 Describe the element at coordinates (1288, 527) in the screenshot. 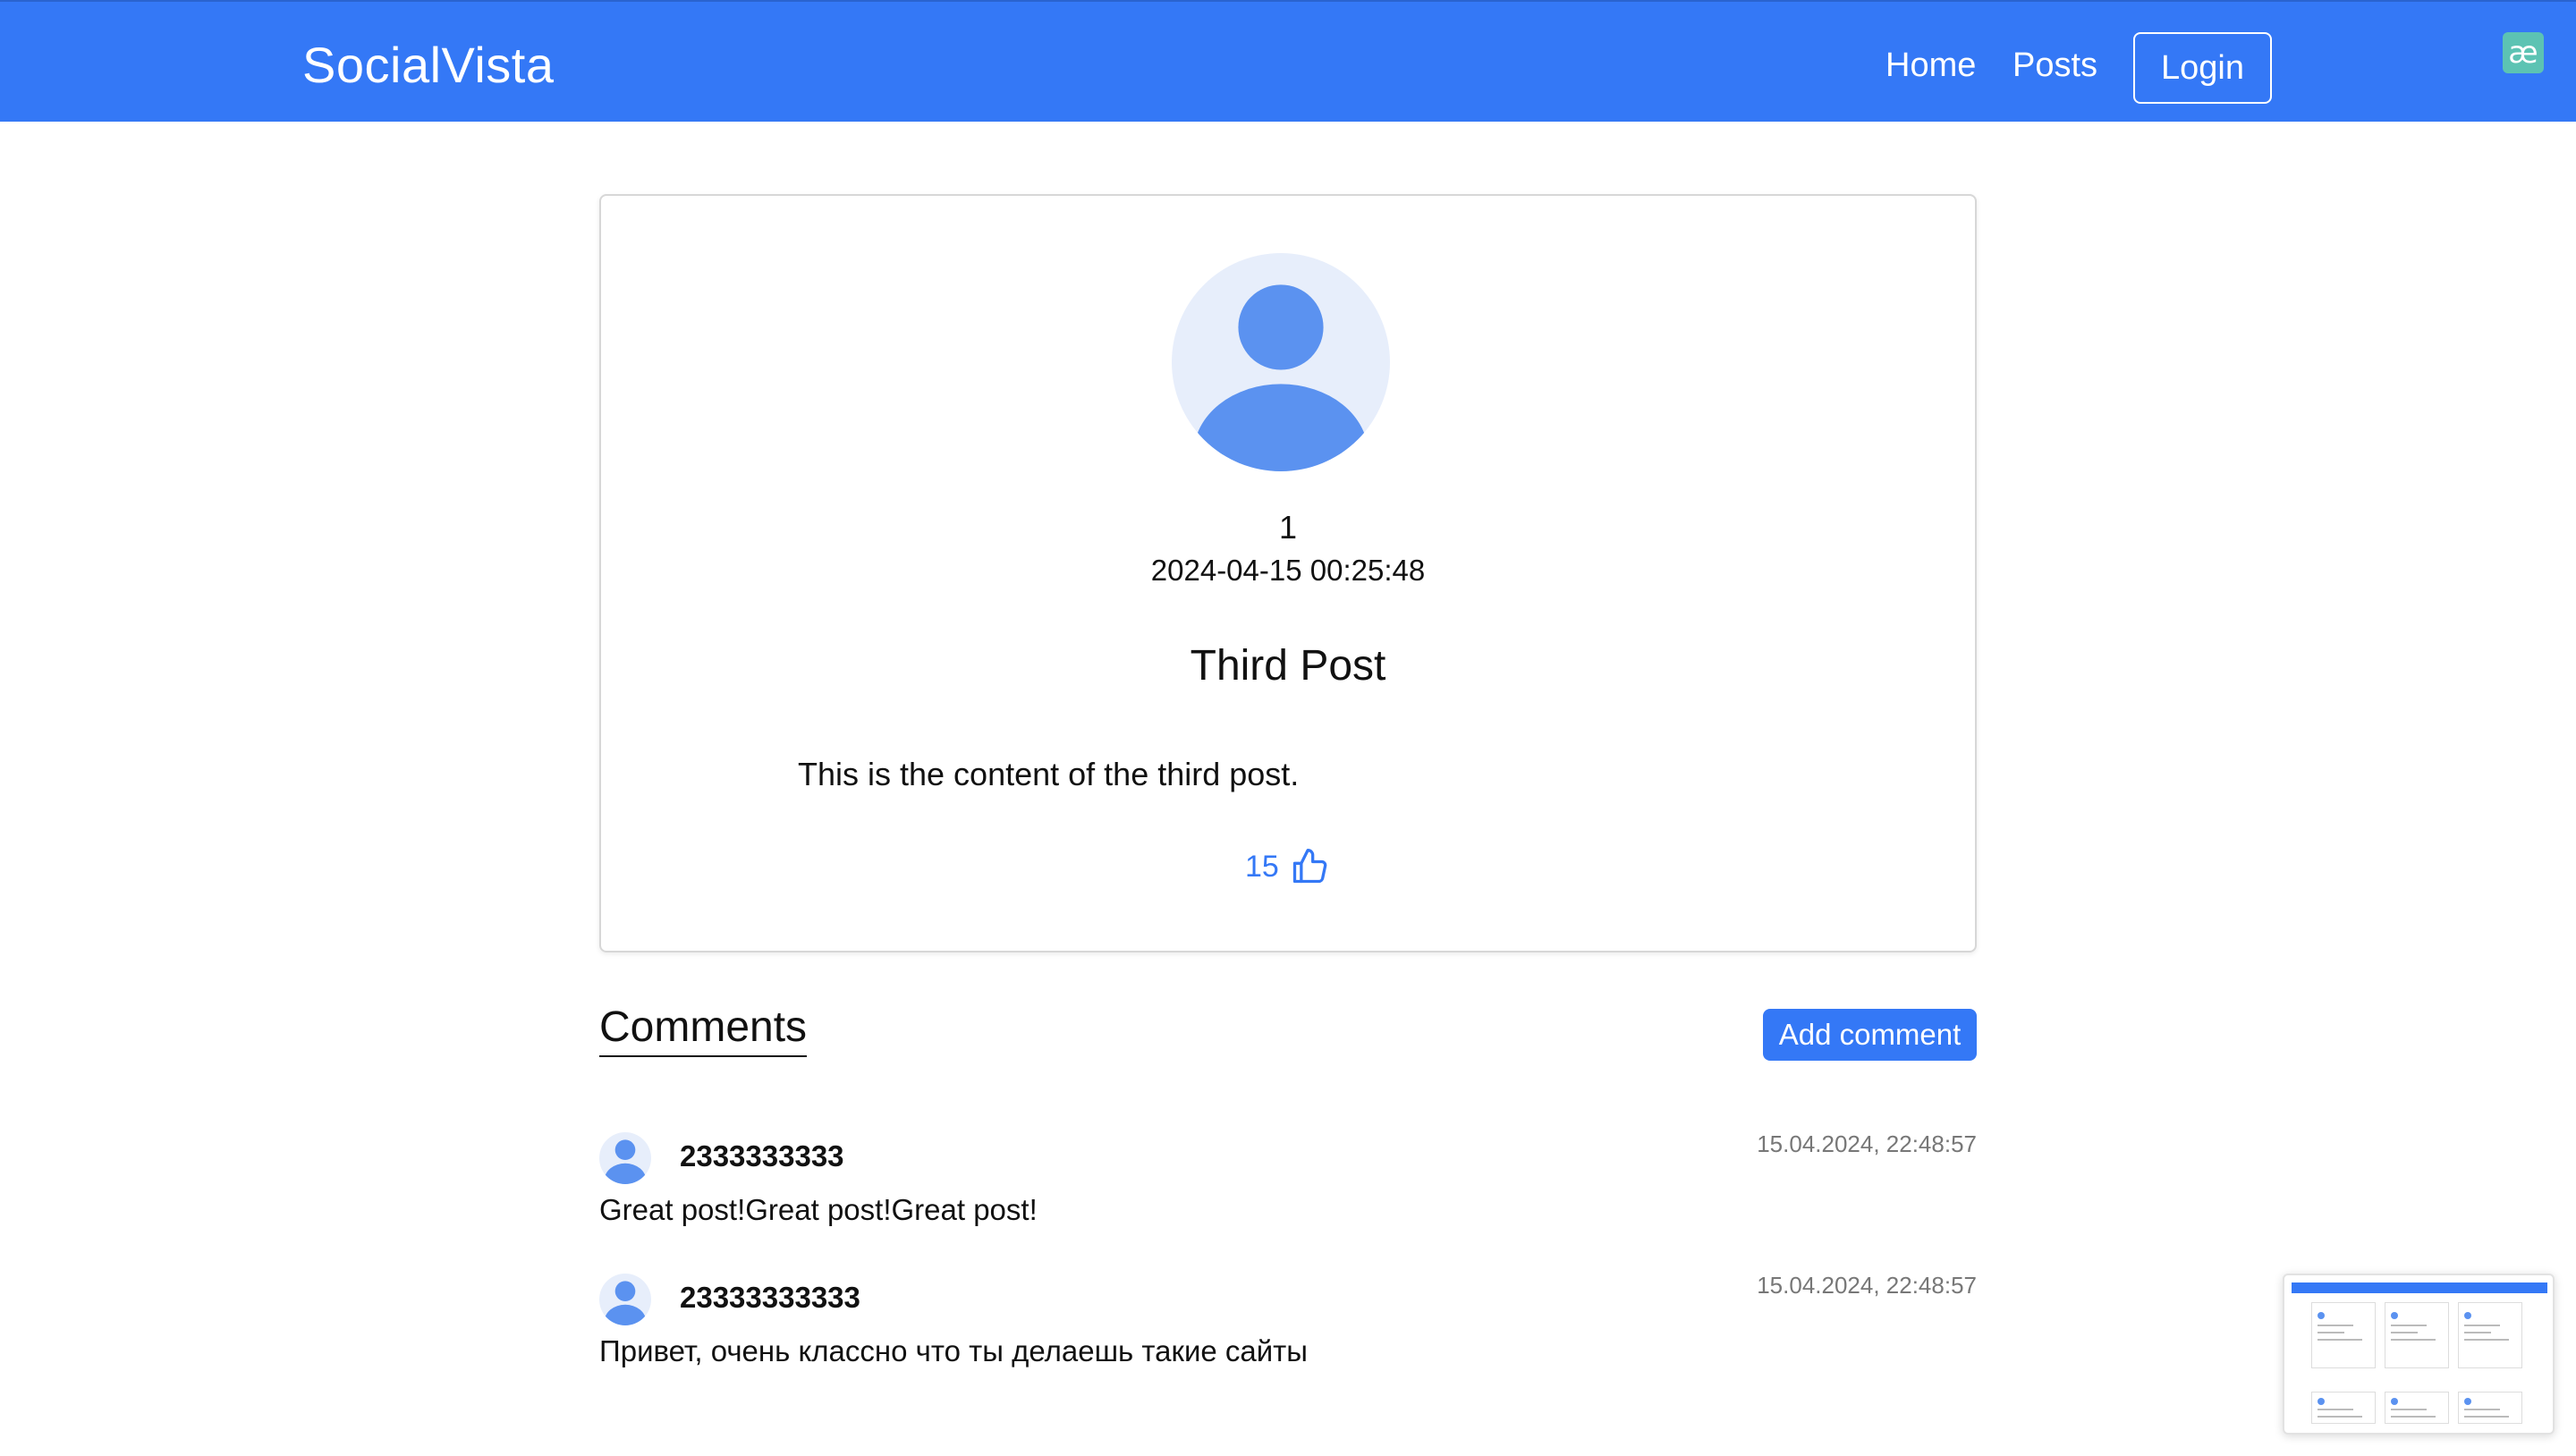

I see `post-author: 1` at that location.